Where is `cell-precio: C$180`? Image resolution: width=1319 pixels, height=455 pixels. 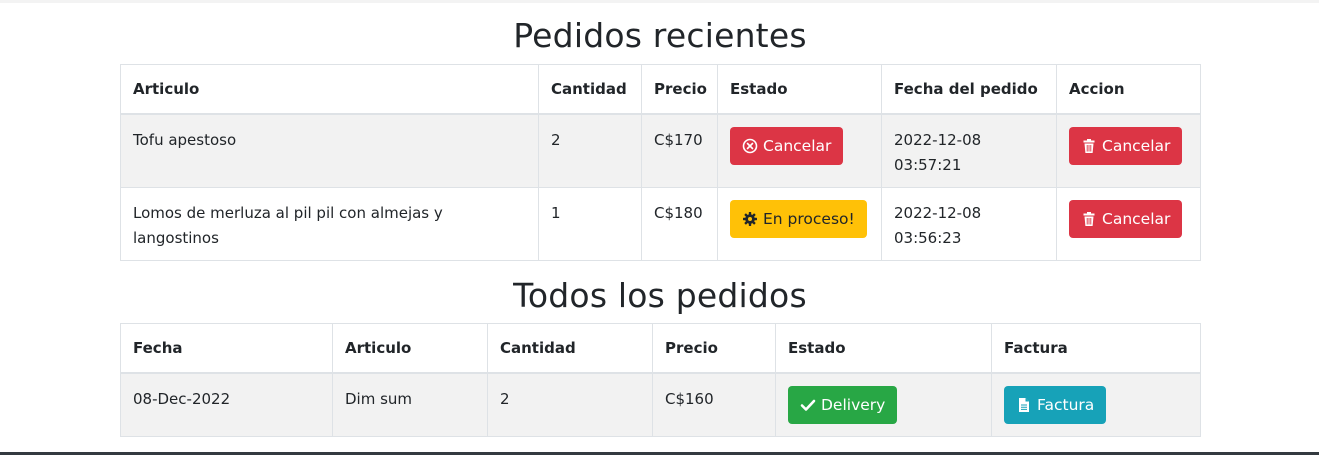
cell-precio: C$180 is located at coordinates (679, 223).